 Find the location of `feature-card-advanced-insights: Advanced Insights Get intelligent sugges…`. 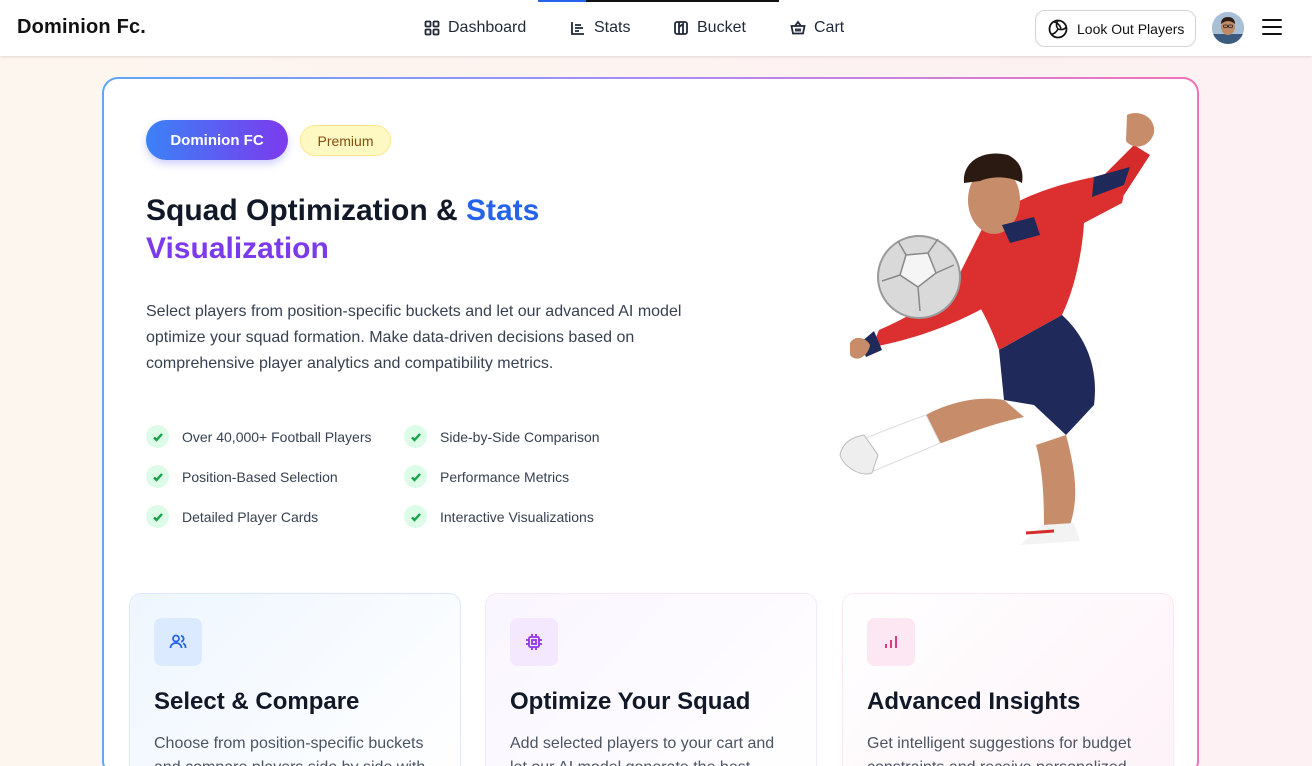

feature-card-advanced-insights: Advanced Insights Get intelligent sugges… is located at coordinates (1008, 679).